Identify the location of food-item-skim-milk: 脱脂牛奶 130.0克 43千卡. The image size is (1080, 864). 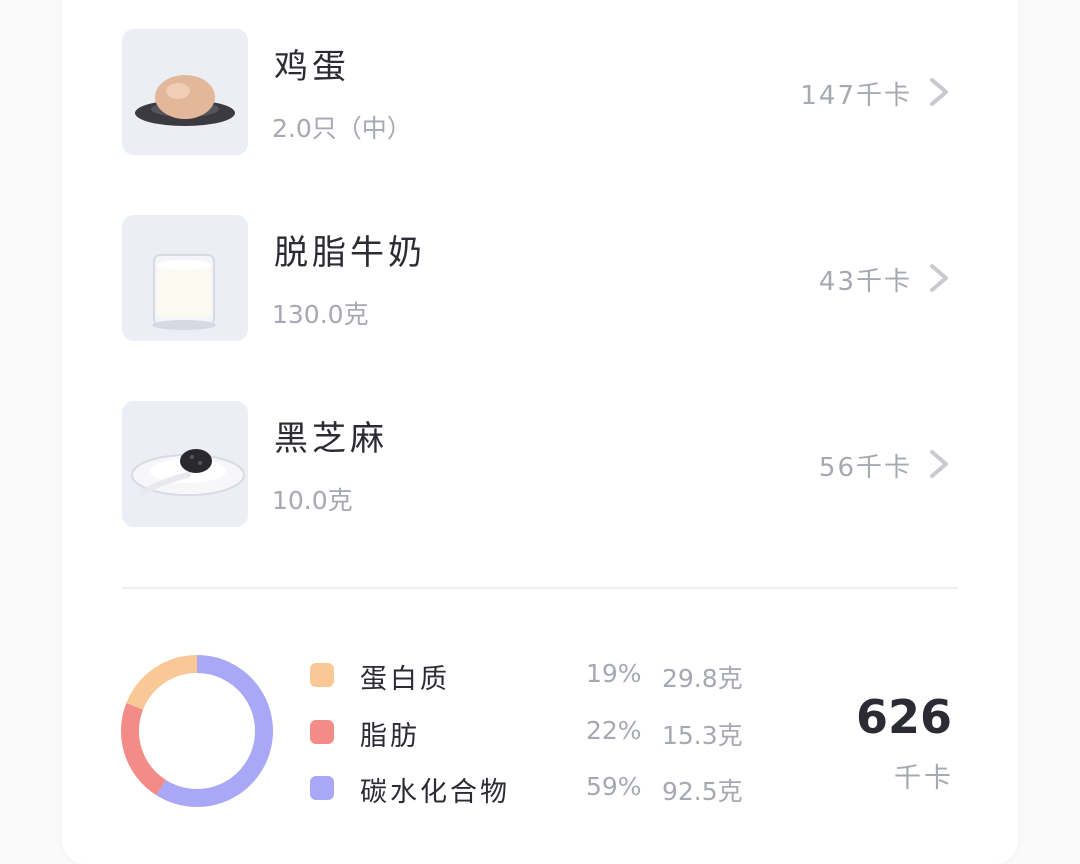
(540, 278).